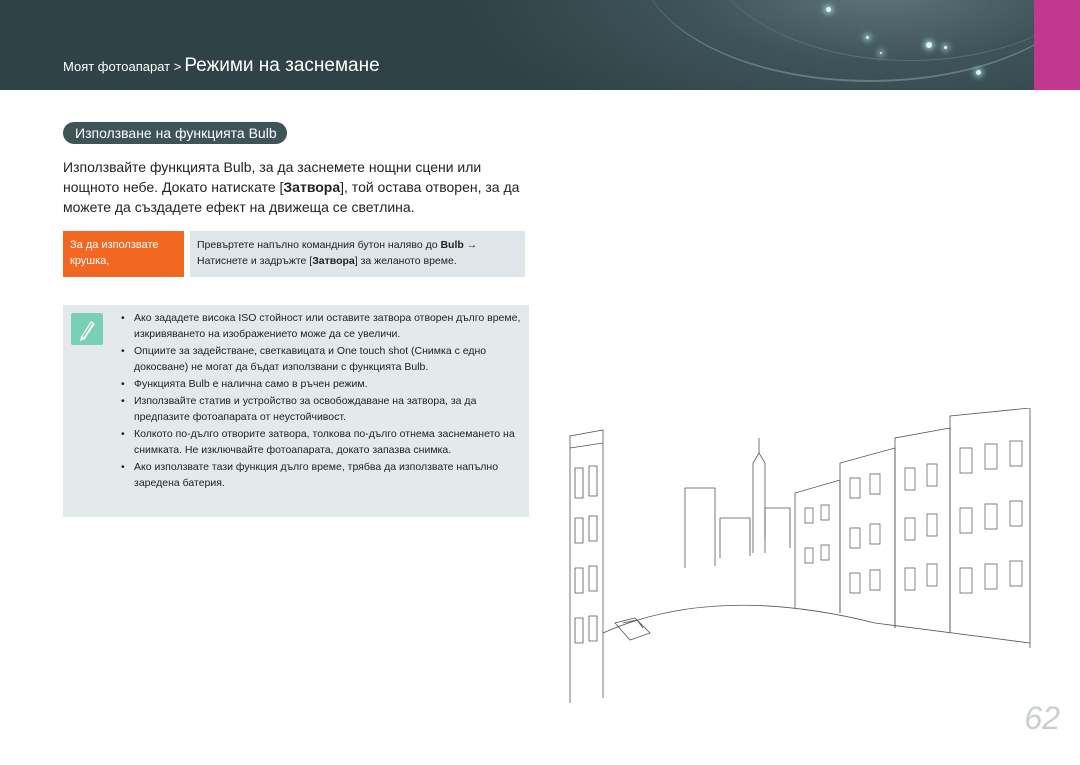  Describe the element at coordinates (1057, 45) in the screenshot. I see `chapter-tab` at that location.